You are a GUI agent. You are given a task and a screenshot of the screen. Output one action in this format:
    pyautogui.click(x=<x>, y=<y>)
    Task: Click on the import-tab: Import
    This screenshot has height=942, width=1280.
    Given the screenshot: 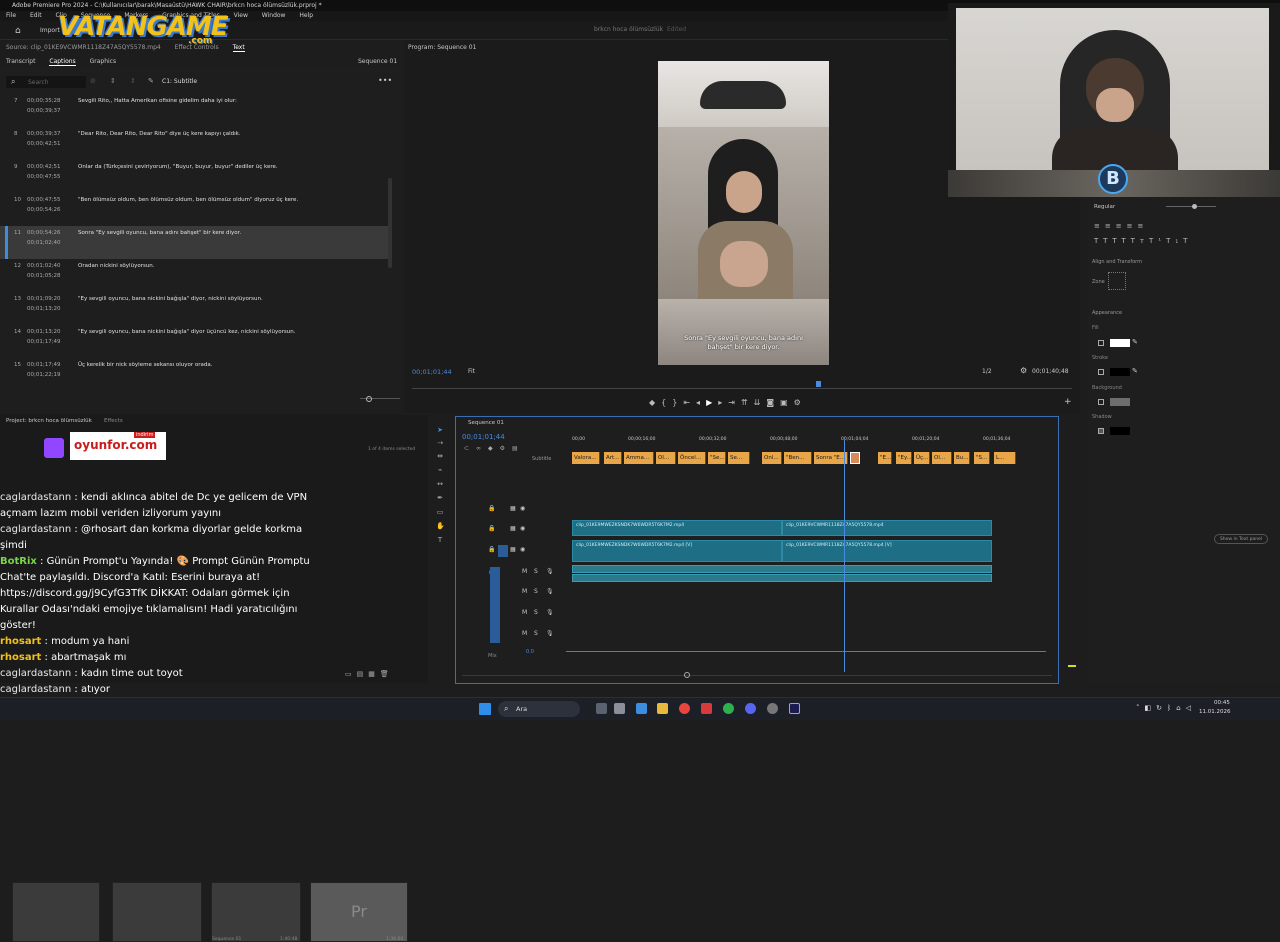 What is the action you would take?
    pyautogui.click(x=50, y=30)
    